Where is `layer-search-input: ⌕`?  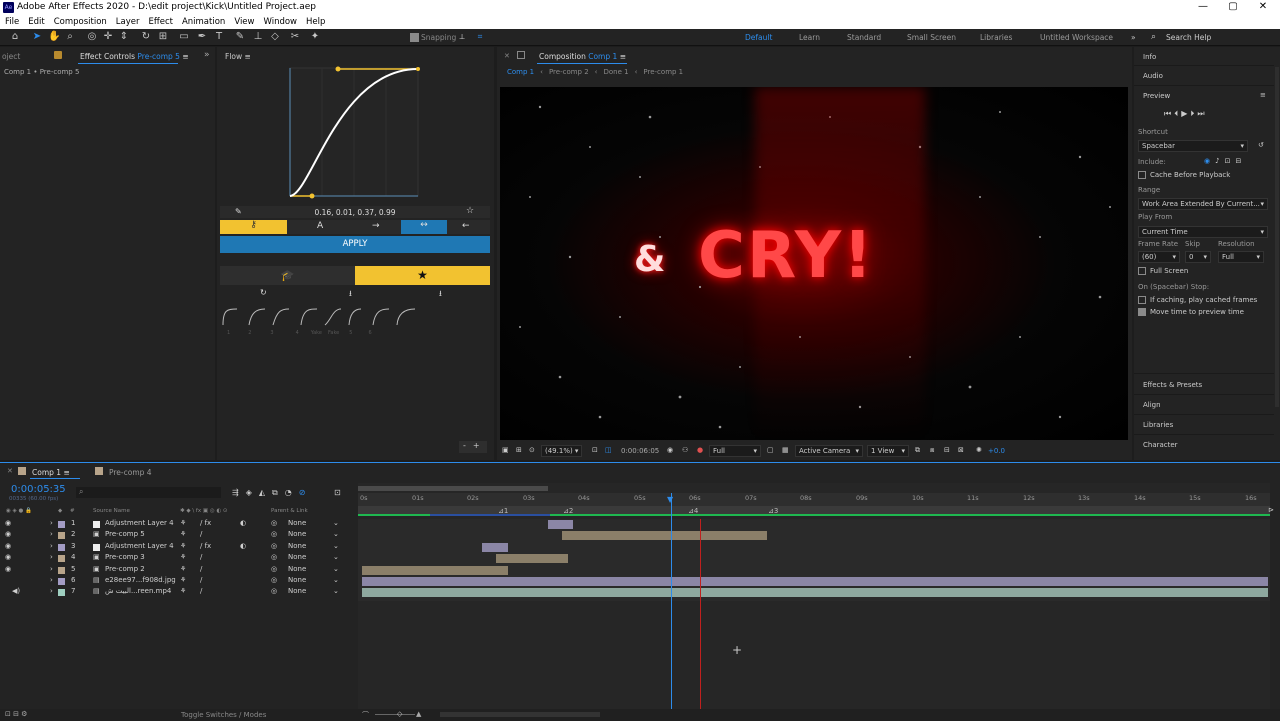
layer-search-input: ⌕ is located at coordinates (148, 492).